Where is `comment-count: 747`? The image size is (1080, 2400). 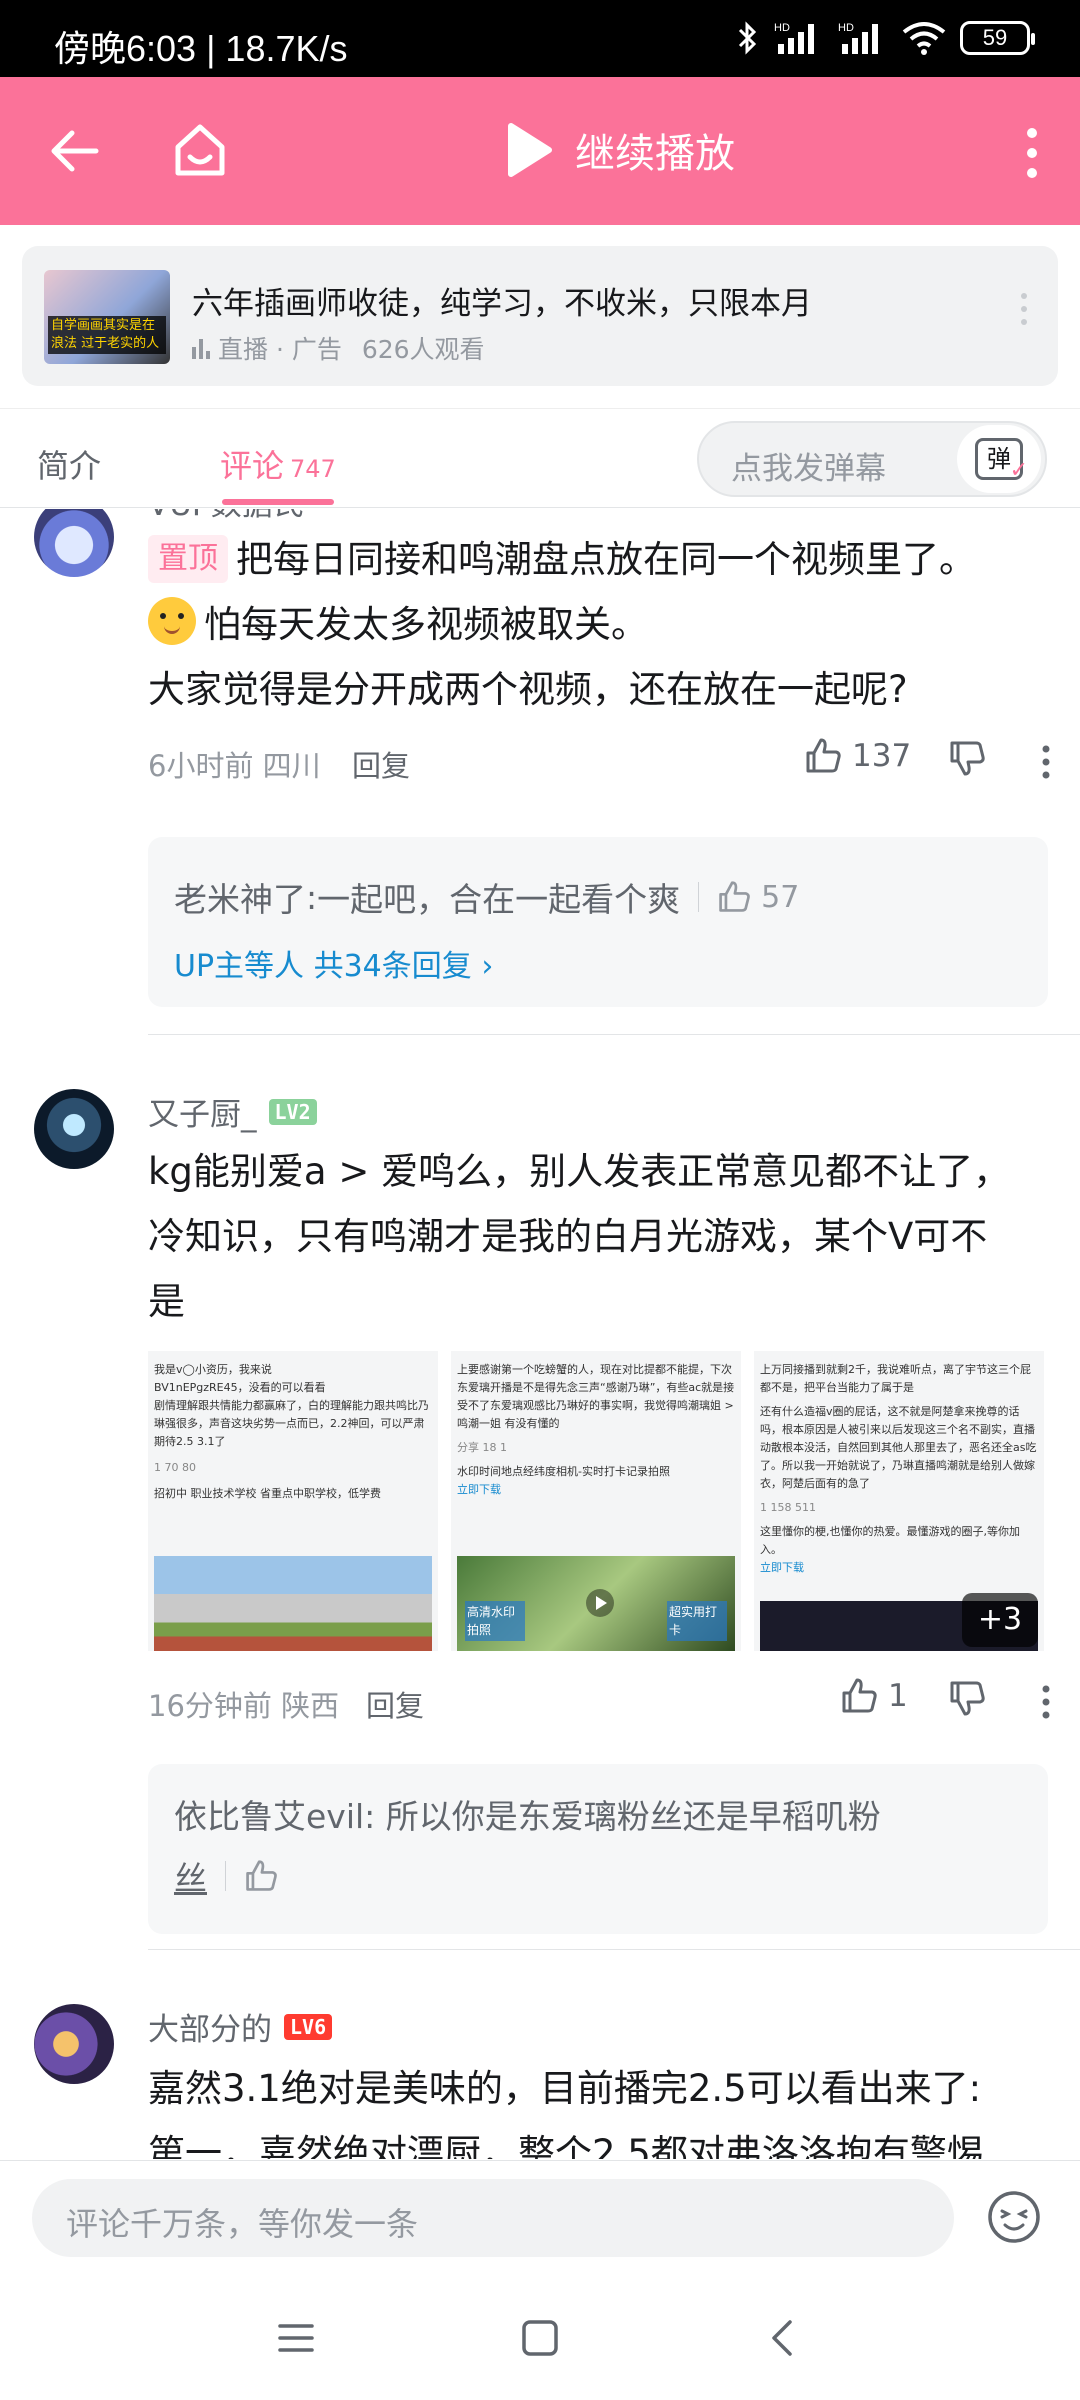
comment-count: 747 is located at coordinates (313, 469).